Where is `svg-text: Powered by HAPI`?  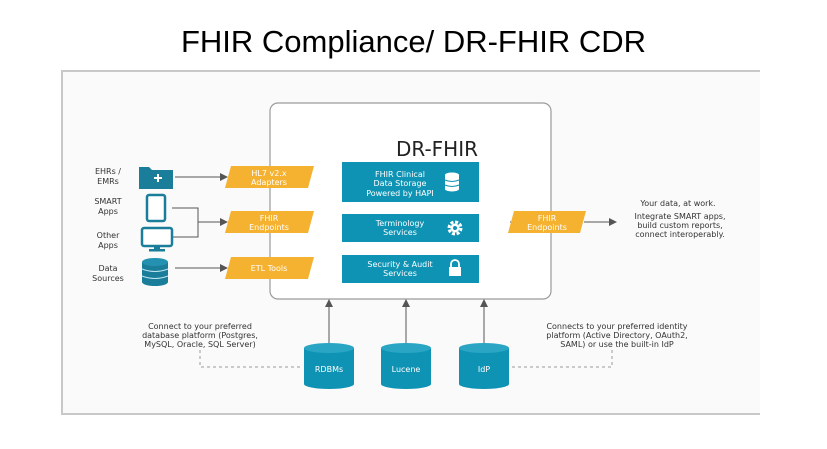
svg-text: Powered by HAPI is located at coordinates (400, 193).